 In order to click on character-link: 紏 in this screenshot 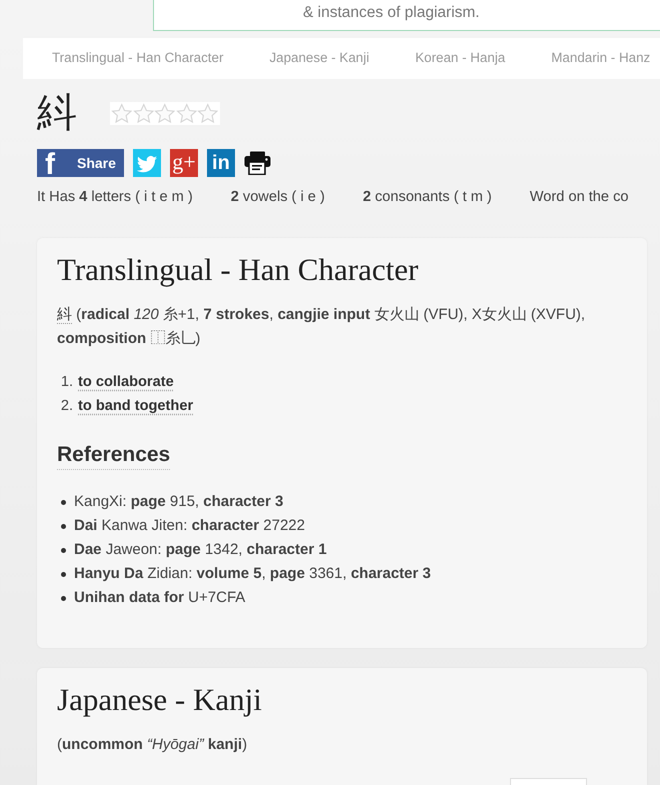, I will do `click(64, 315)`.